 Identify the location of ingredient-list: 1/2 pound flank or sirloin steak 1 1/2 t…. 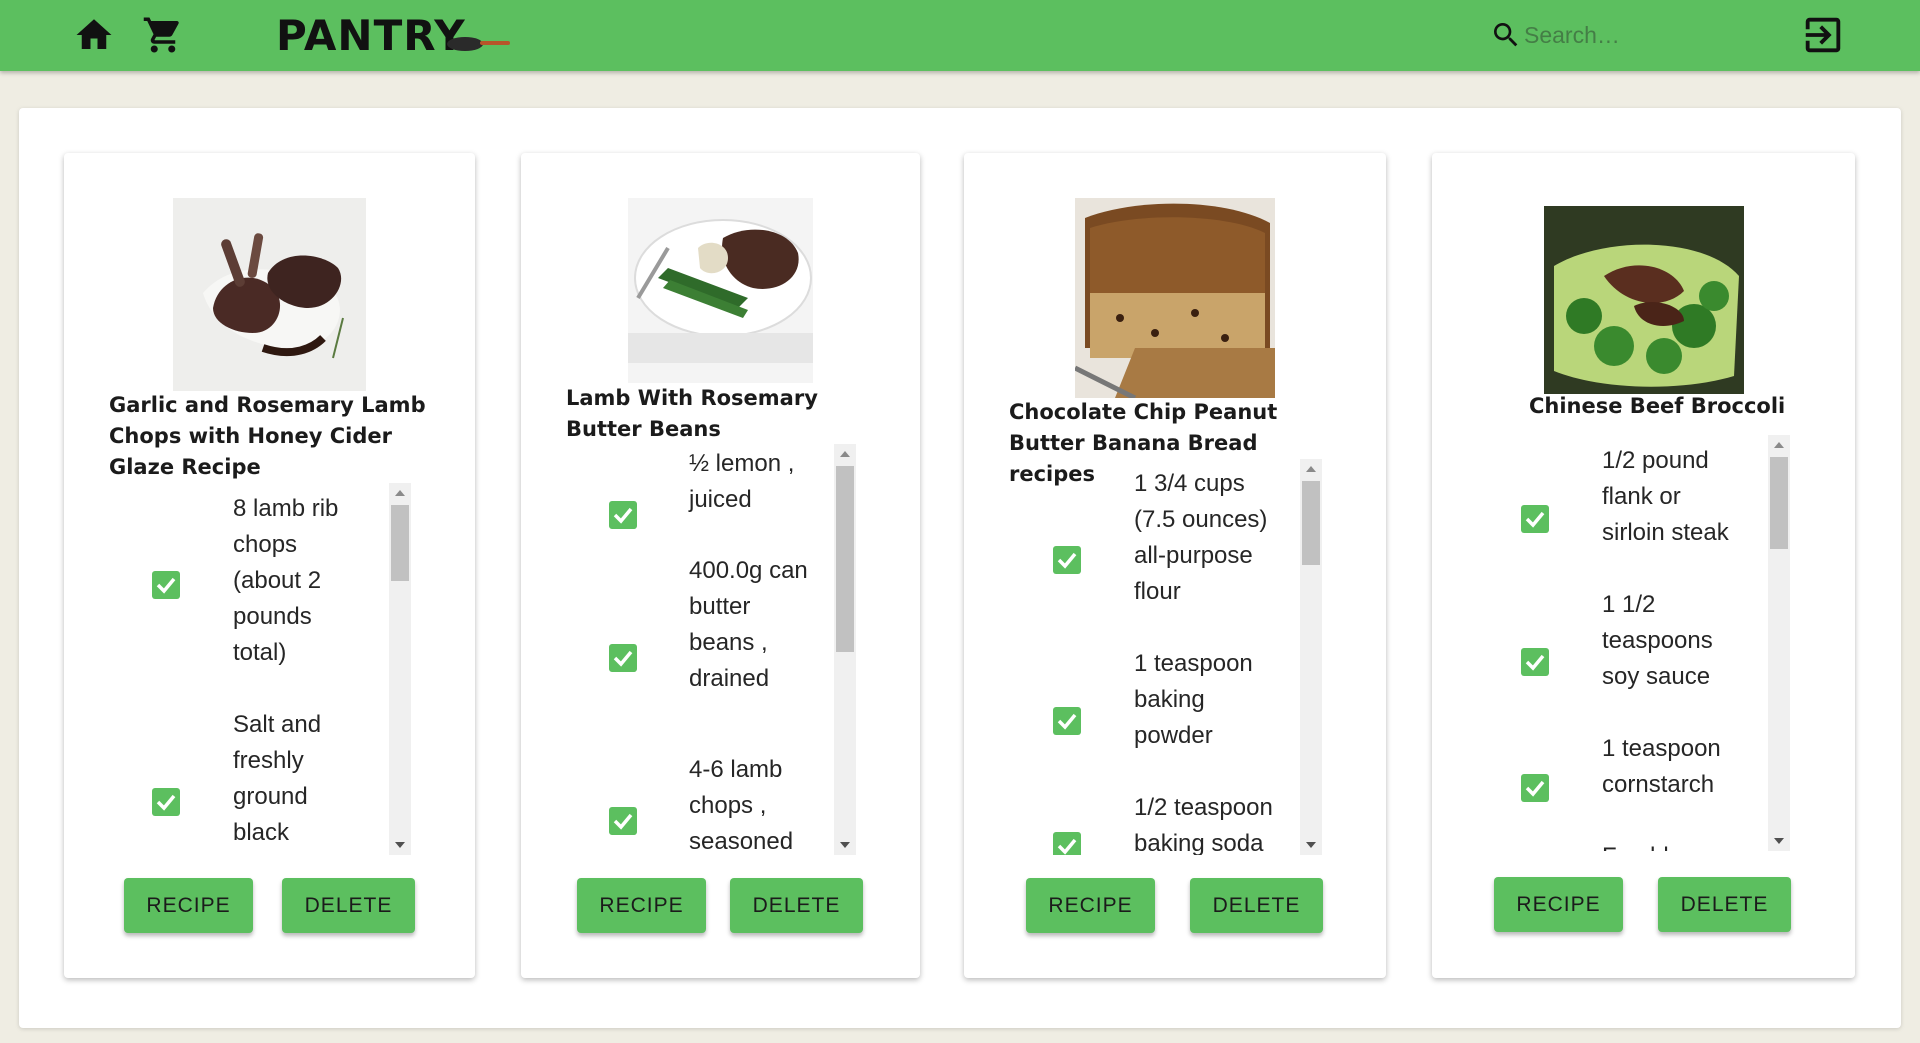
(1599, 643).